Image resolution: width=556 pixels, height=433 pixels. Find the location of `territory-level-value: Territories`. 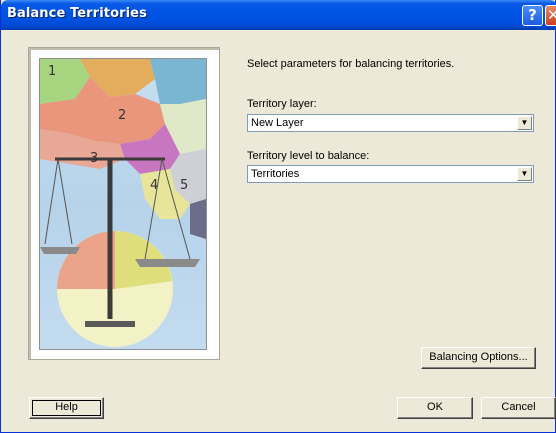

territory-level-value: Territories is located at coordinates (275, 174).